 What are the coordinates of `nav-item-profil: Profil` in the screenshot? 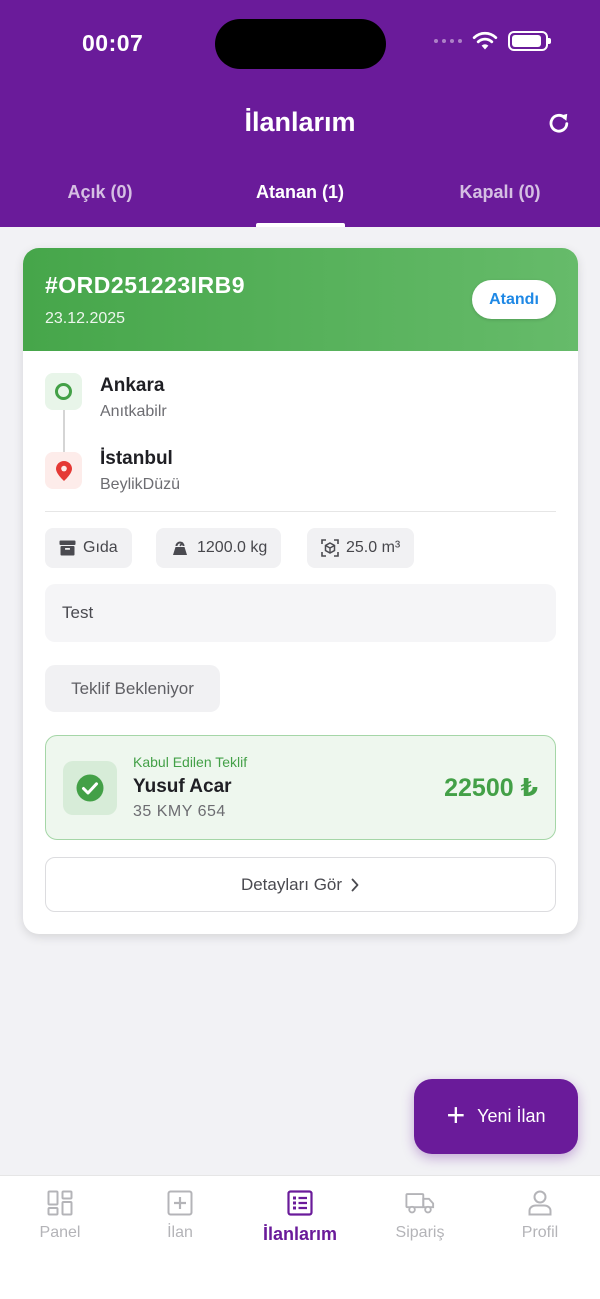 It's located at (540, 1215).